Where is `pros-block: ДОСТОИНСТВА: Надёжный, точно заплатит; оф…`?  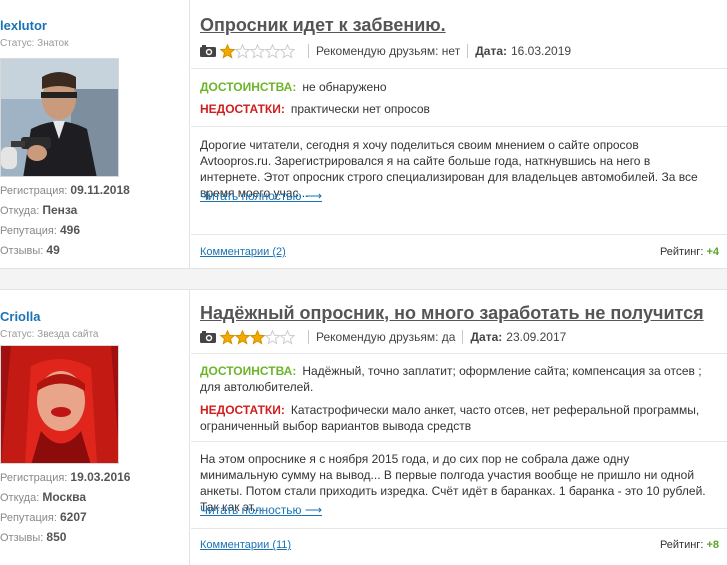 pros-block: ДОСТОИНСТВА: Надёжный, точно заплатит; оф… is located at coordinates (460, 379).